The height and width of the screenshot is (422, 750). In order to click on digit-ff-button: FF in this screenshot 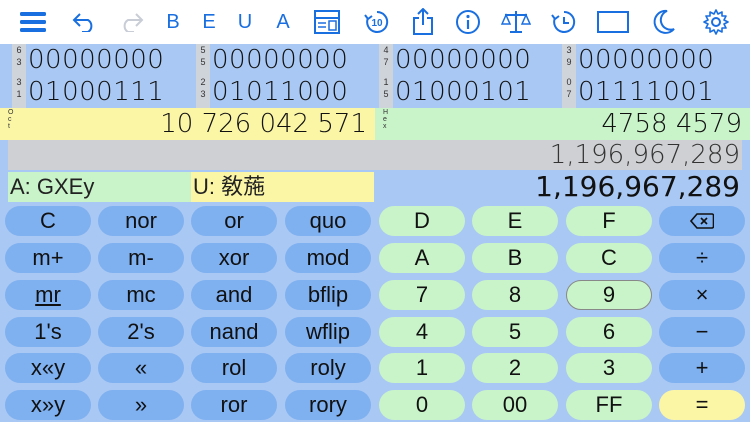, I will do `click(609, 405)`.